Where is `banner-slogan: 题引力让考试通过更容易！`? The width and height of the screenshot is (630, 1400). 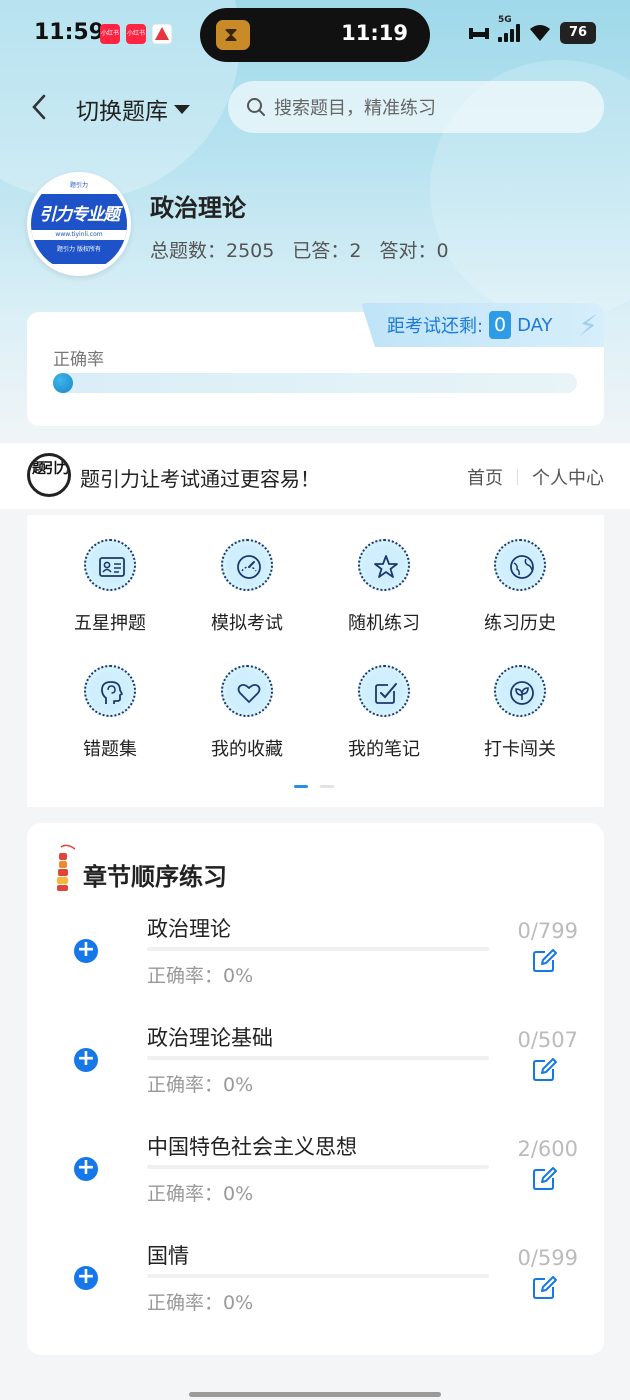 banner-slogan: 题引力让考试通过更容易！ is located at coordinates (200, 479).